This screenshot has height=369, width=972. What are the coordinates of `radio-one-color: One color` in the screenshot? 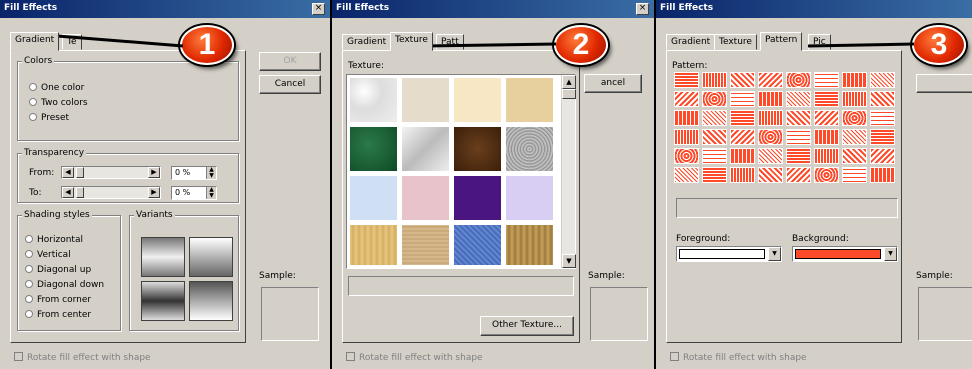 It's located at (56, 88).